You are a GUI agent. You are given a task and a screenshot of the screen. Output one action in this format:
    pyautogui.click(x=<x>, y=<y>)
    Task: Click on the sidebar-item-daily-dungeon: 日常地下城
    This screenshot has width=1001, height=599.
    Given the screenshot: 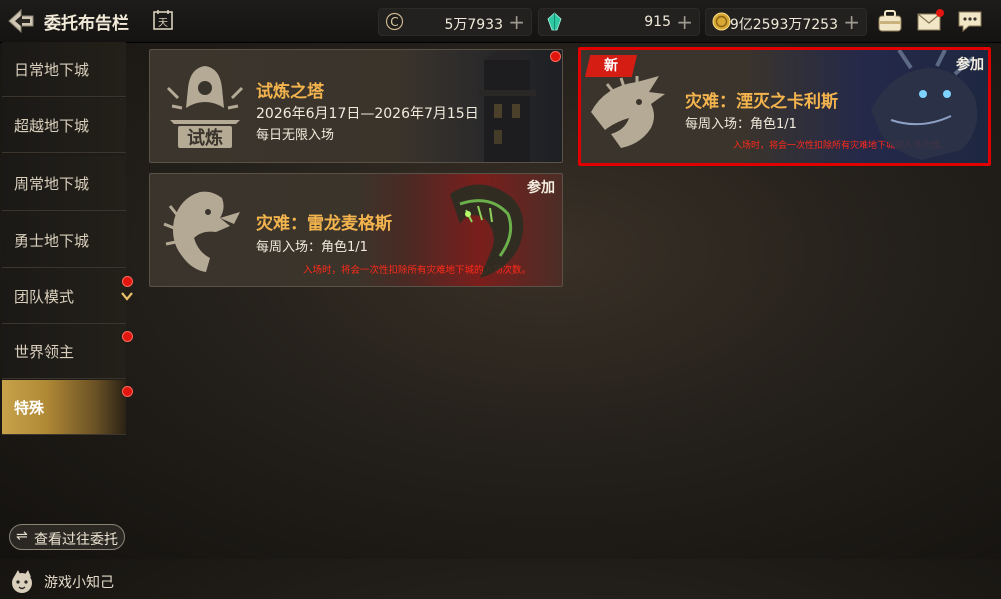 What is the action you would take?
    pyautogui.click(x=64, y=69)
    